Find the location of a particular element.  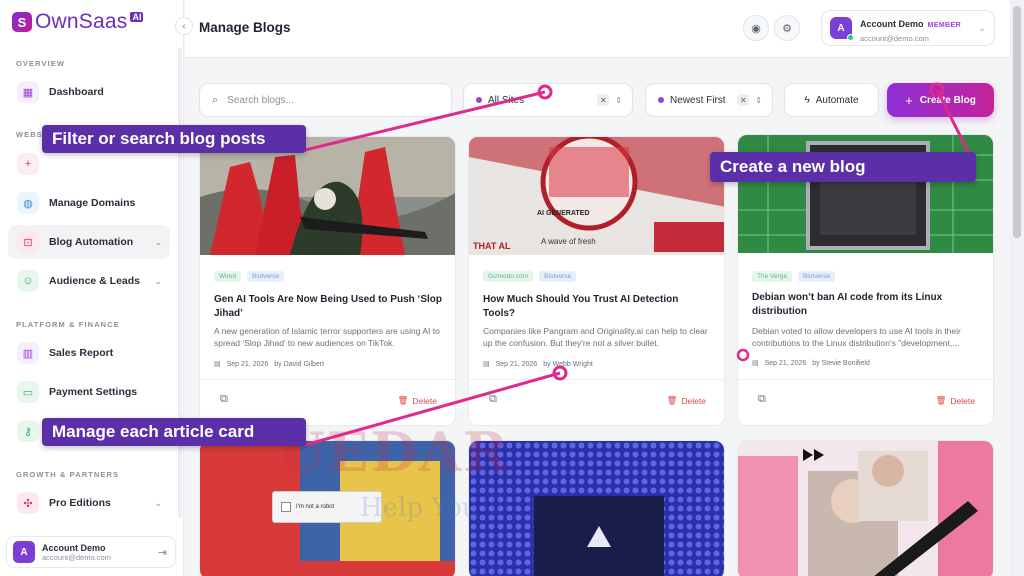

sidebar-item-audience-leads: ☺ Audience & Leads ⌄ is located at coordinates (89, 281).